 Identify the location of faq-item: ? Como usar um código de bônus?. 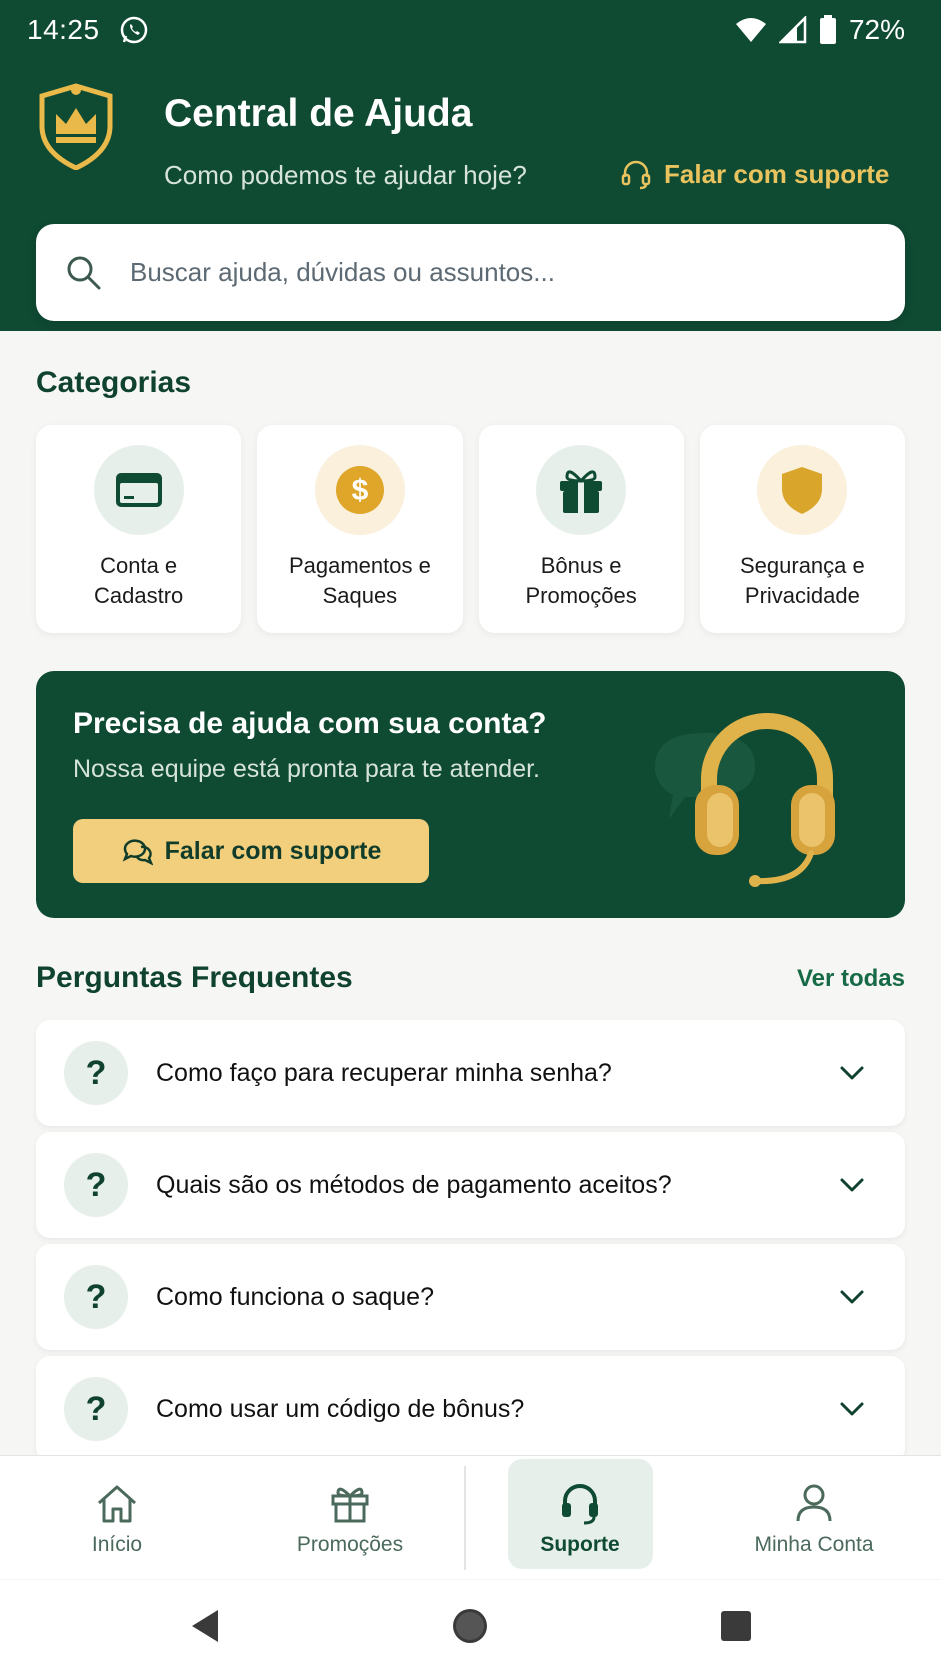
(470, 1409).